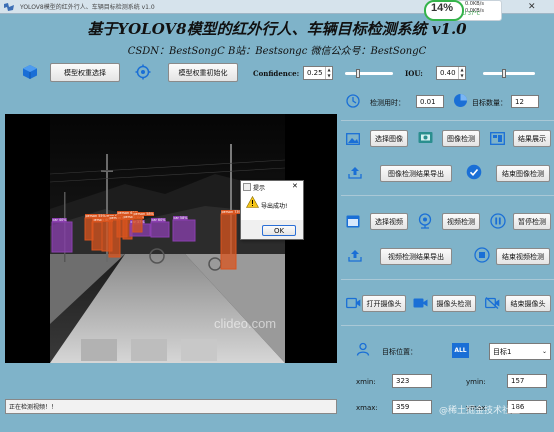 This screenshot has height=432, width=554. I want to click on warning-icon, so click(252, 202).